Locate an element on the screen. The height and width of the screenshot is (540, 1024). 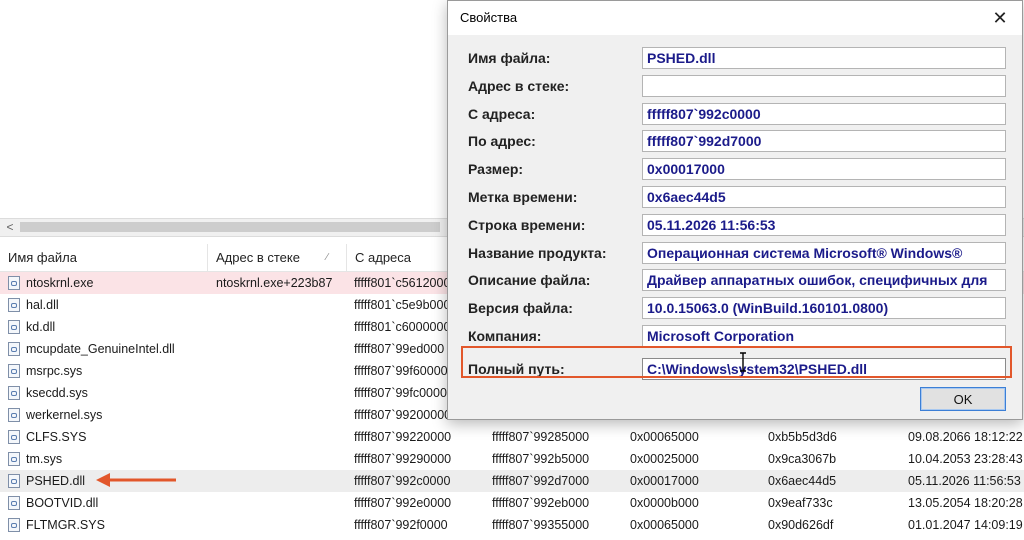
sort-indicator-icon: ∕ is located at coordinates (327, 257).